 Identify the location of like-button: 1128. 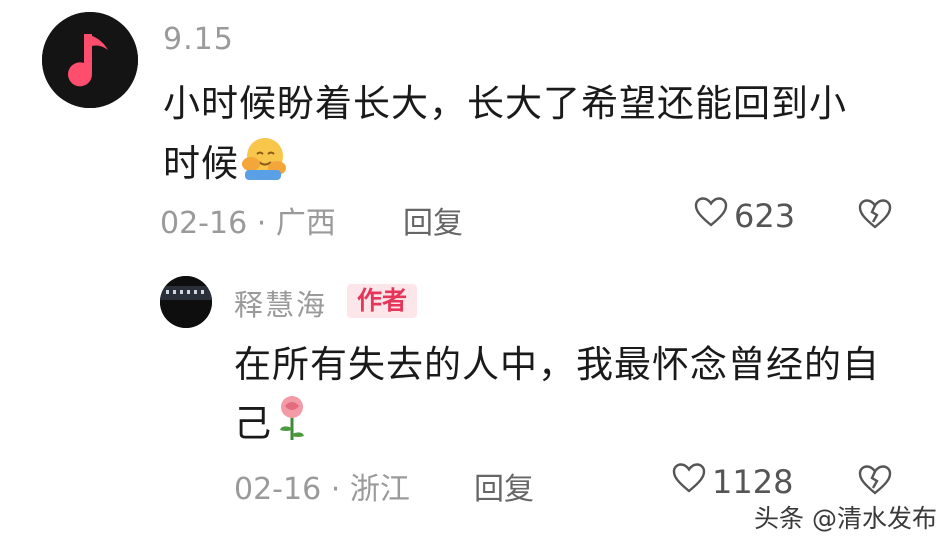
(732, 482).